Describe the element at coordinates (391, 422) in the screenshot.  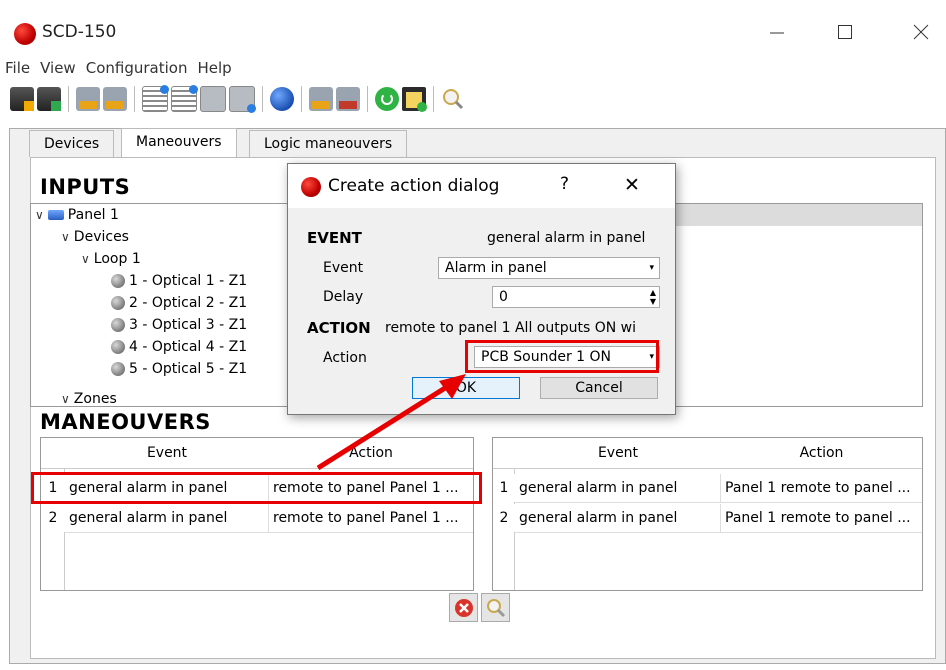
I see `annotation-arrow` at that location.